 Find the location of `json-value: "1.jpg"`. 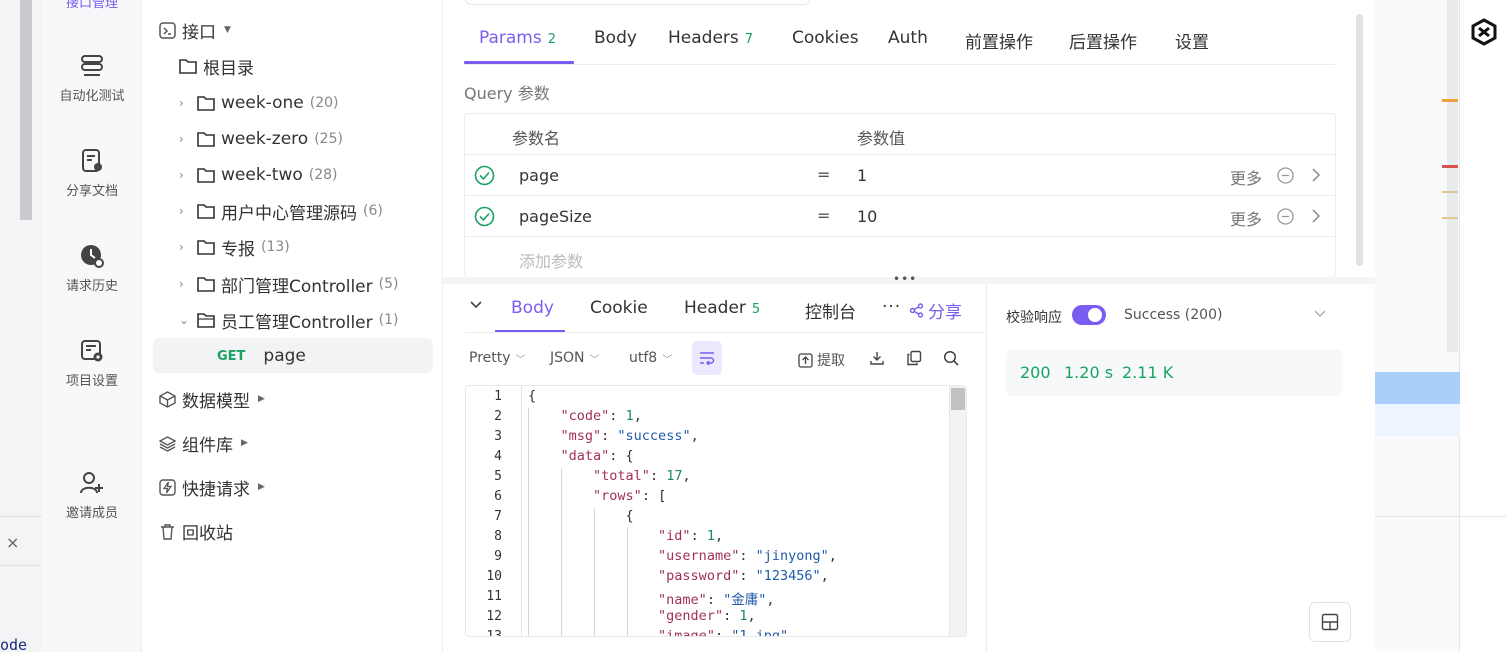

json-value: "1.jpg" is located at coordinates (760, 632).